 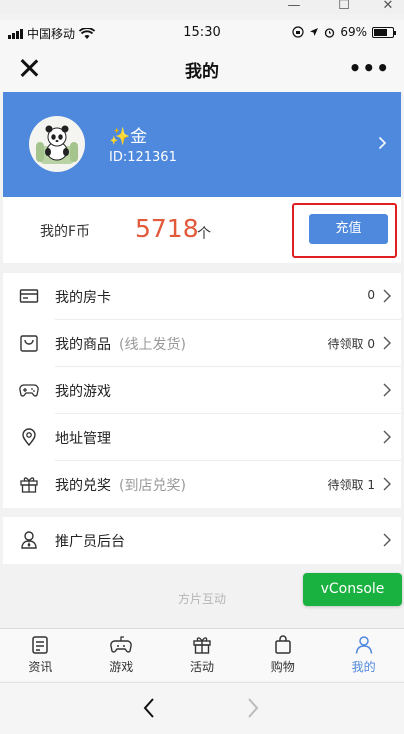 I want to click on menu-item-value: 待领取 1, so click(x=351, y=485).